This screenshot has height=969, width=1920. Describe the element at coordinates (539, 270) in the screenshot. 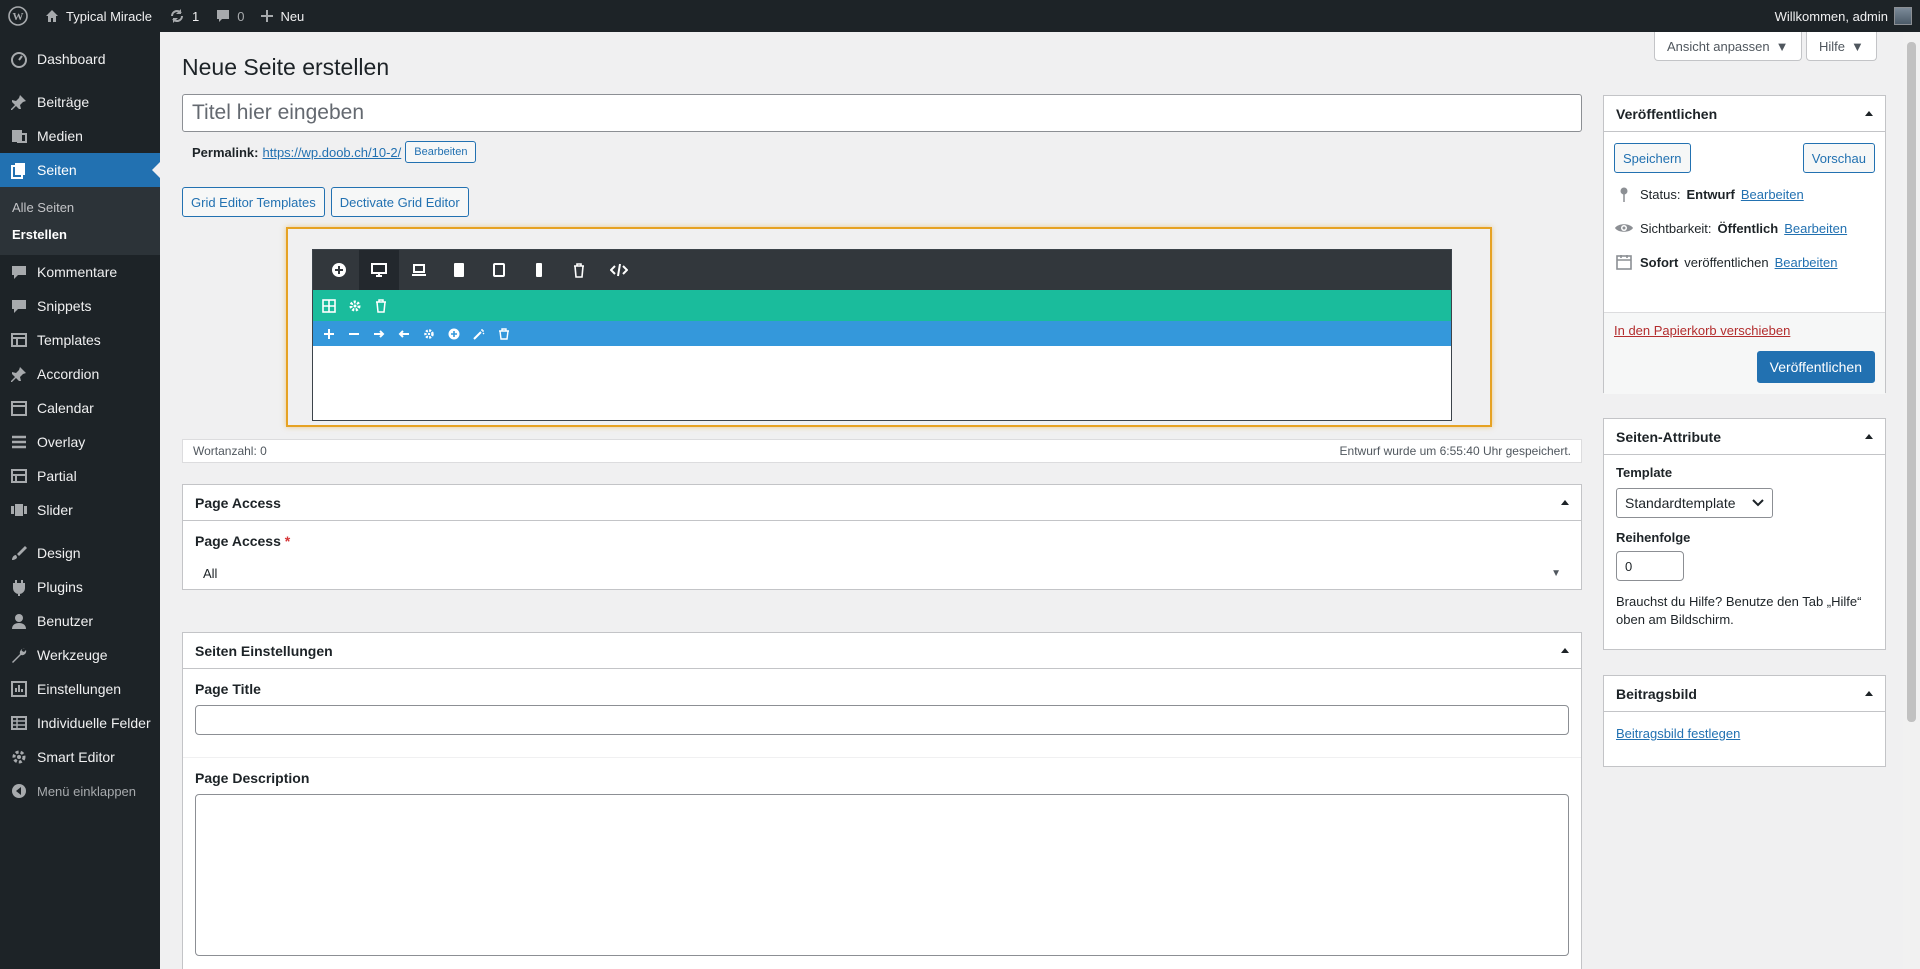

I see `phone-view-icon` at that location.